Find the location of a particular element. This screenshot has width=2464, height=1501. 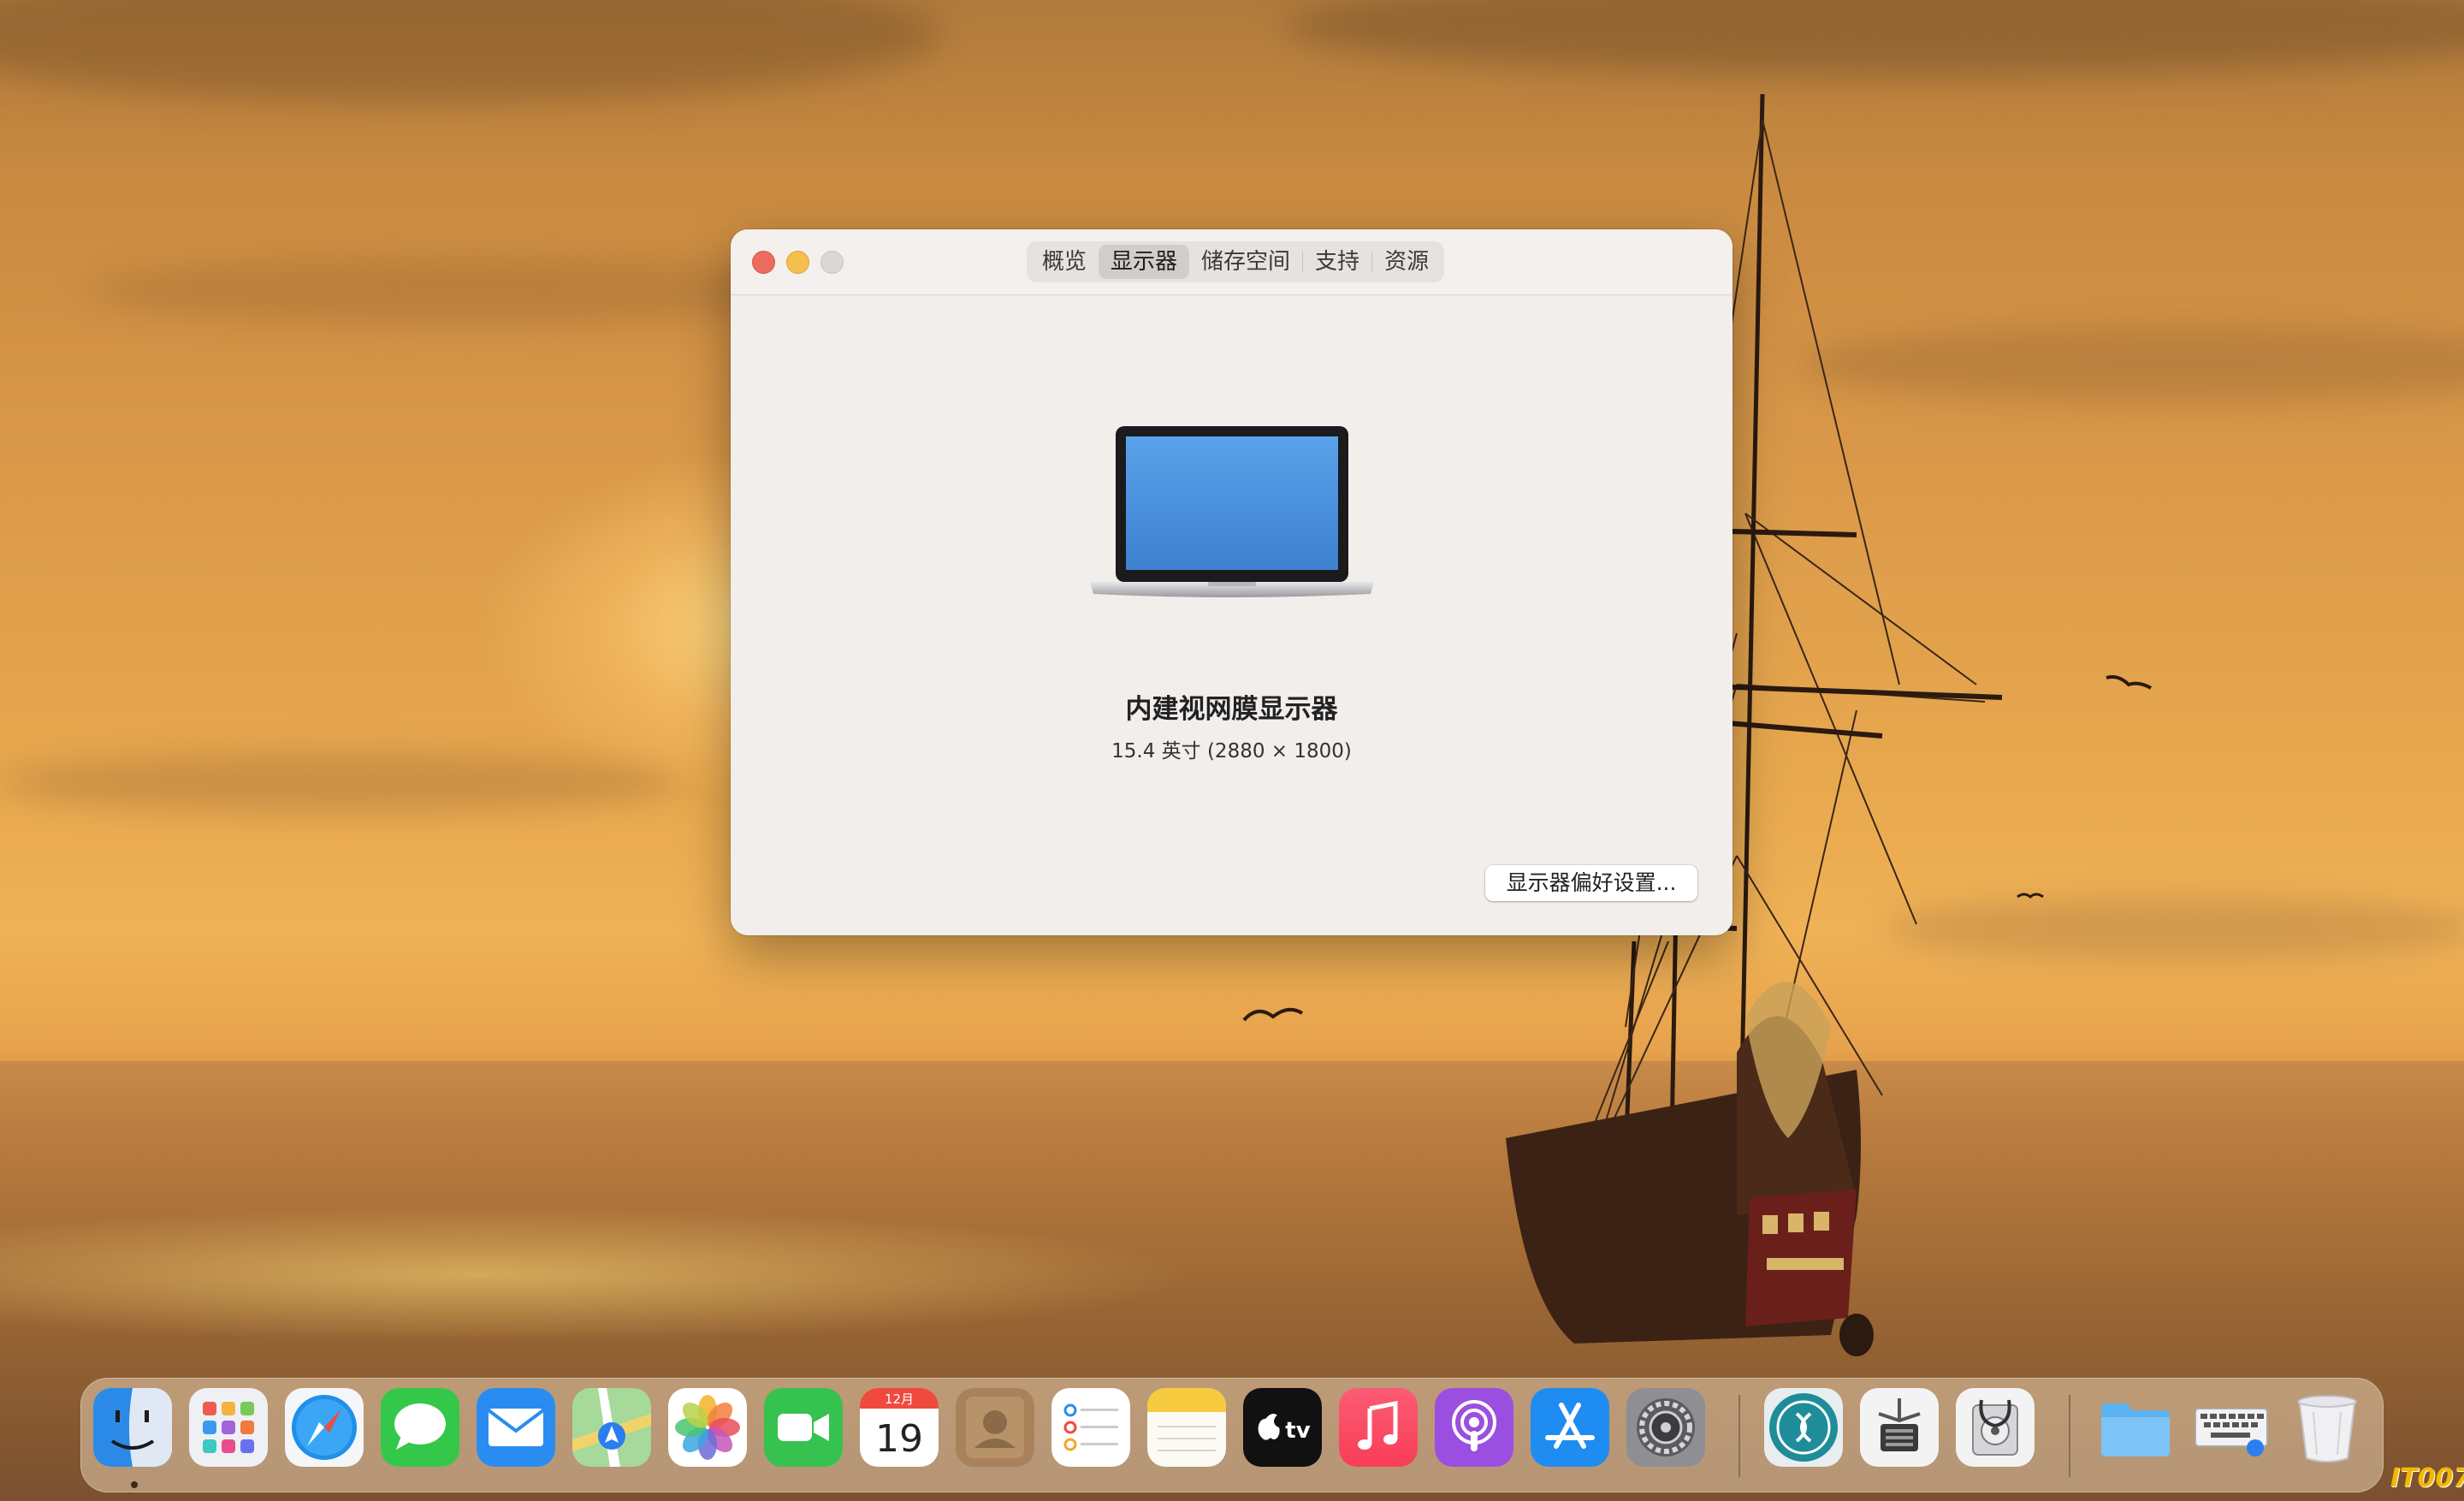

tab-overview: 概览 is located at coordinates (1064, 262).